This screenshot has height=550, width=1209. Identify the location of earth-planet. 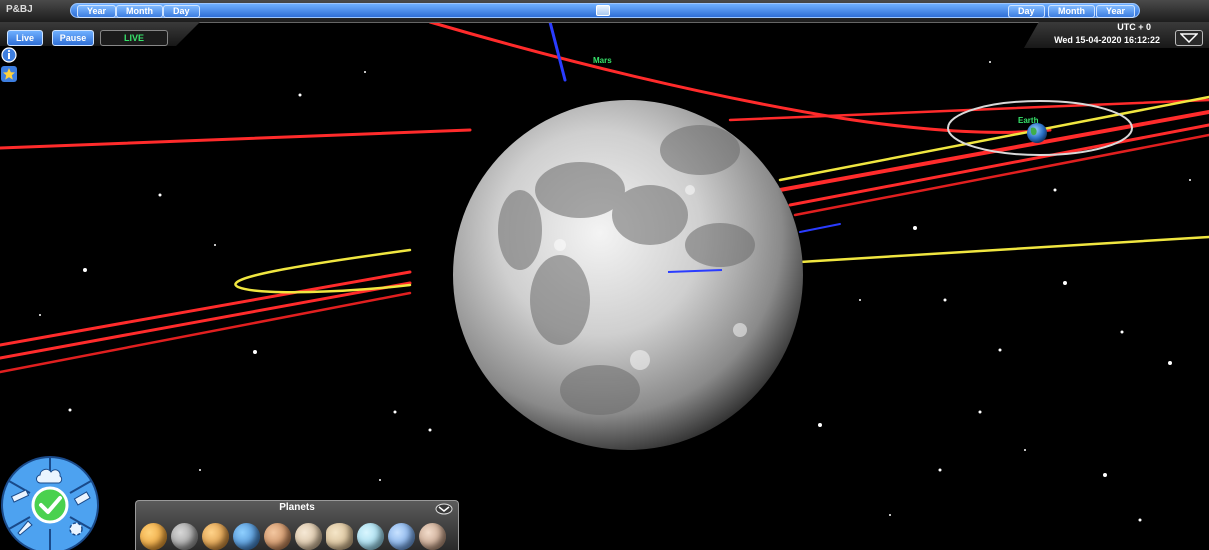
(1037, 133).